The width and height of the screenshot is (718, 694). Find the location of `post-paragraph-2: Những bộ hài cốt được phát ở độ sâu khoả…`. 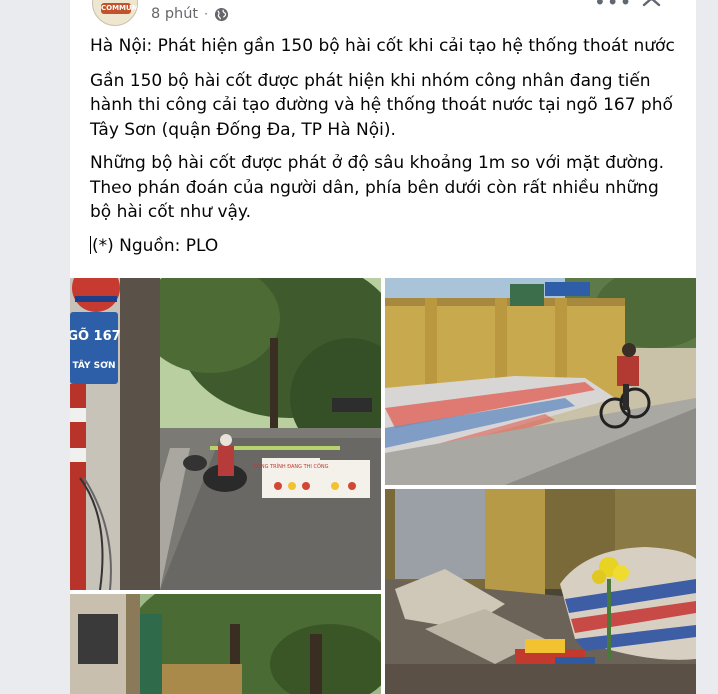

post-paragraph-2: Những bộ hài cốt được phát ở độ sâu khoả… is located at coordinates (377, 187).